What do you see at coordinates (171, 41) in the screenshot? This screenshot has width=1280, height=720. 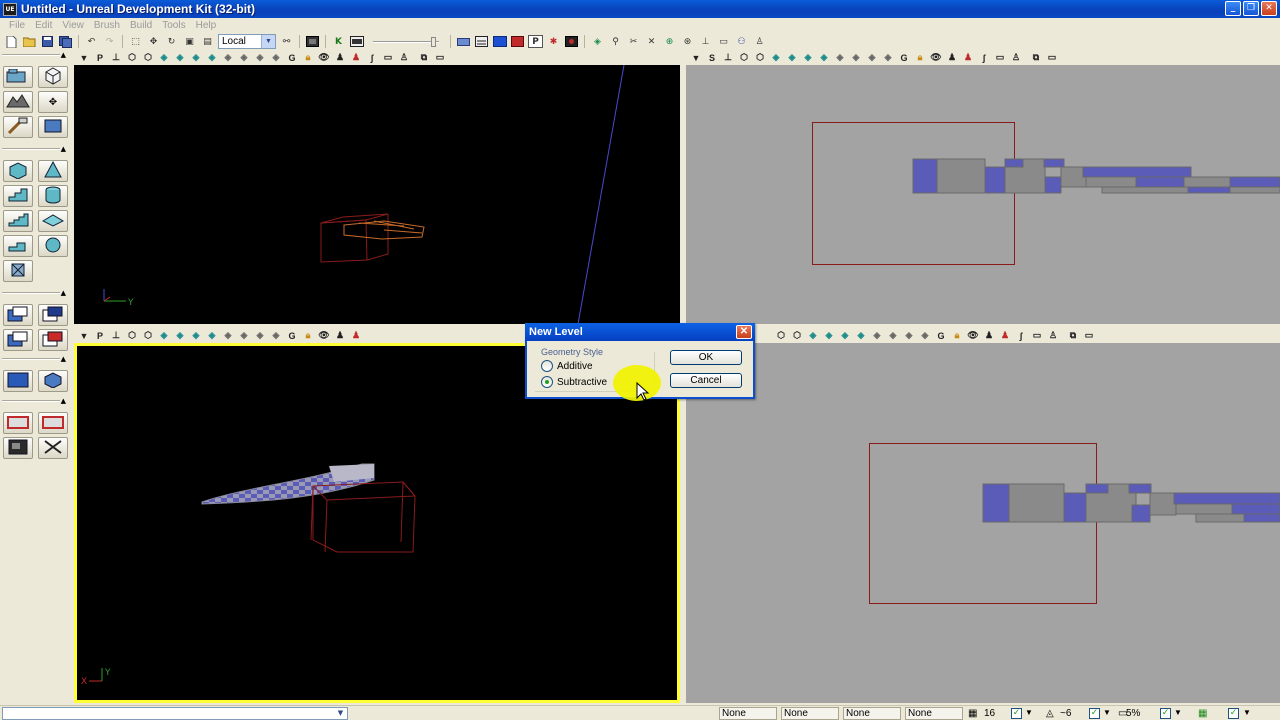 I see `rotate-icon: ↻` at bounding box center [171, 41].